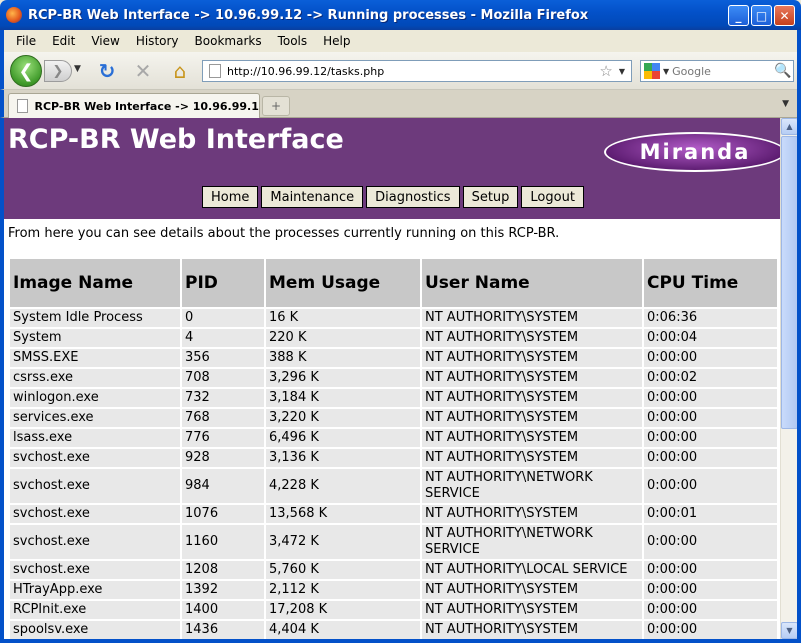 This screenshot has height=643, width=801. Describe the element at coordinates (95, 318) in the screenshot. I see `cell-image-name: System Idle Process` at that location.